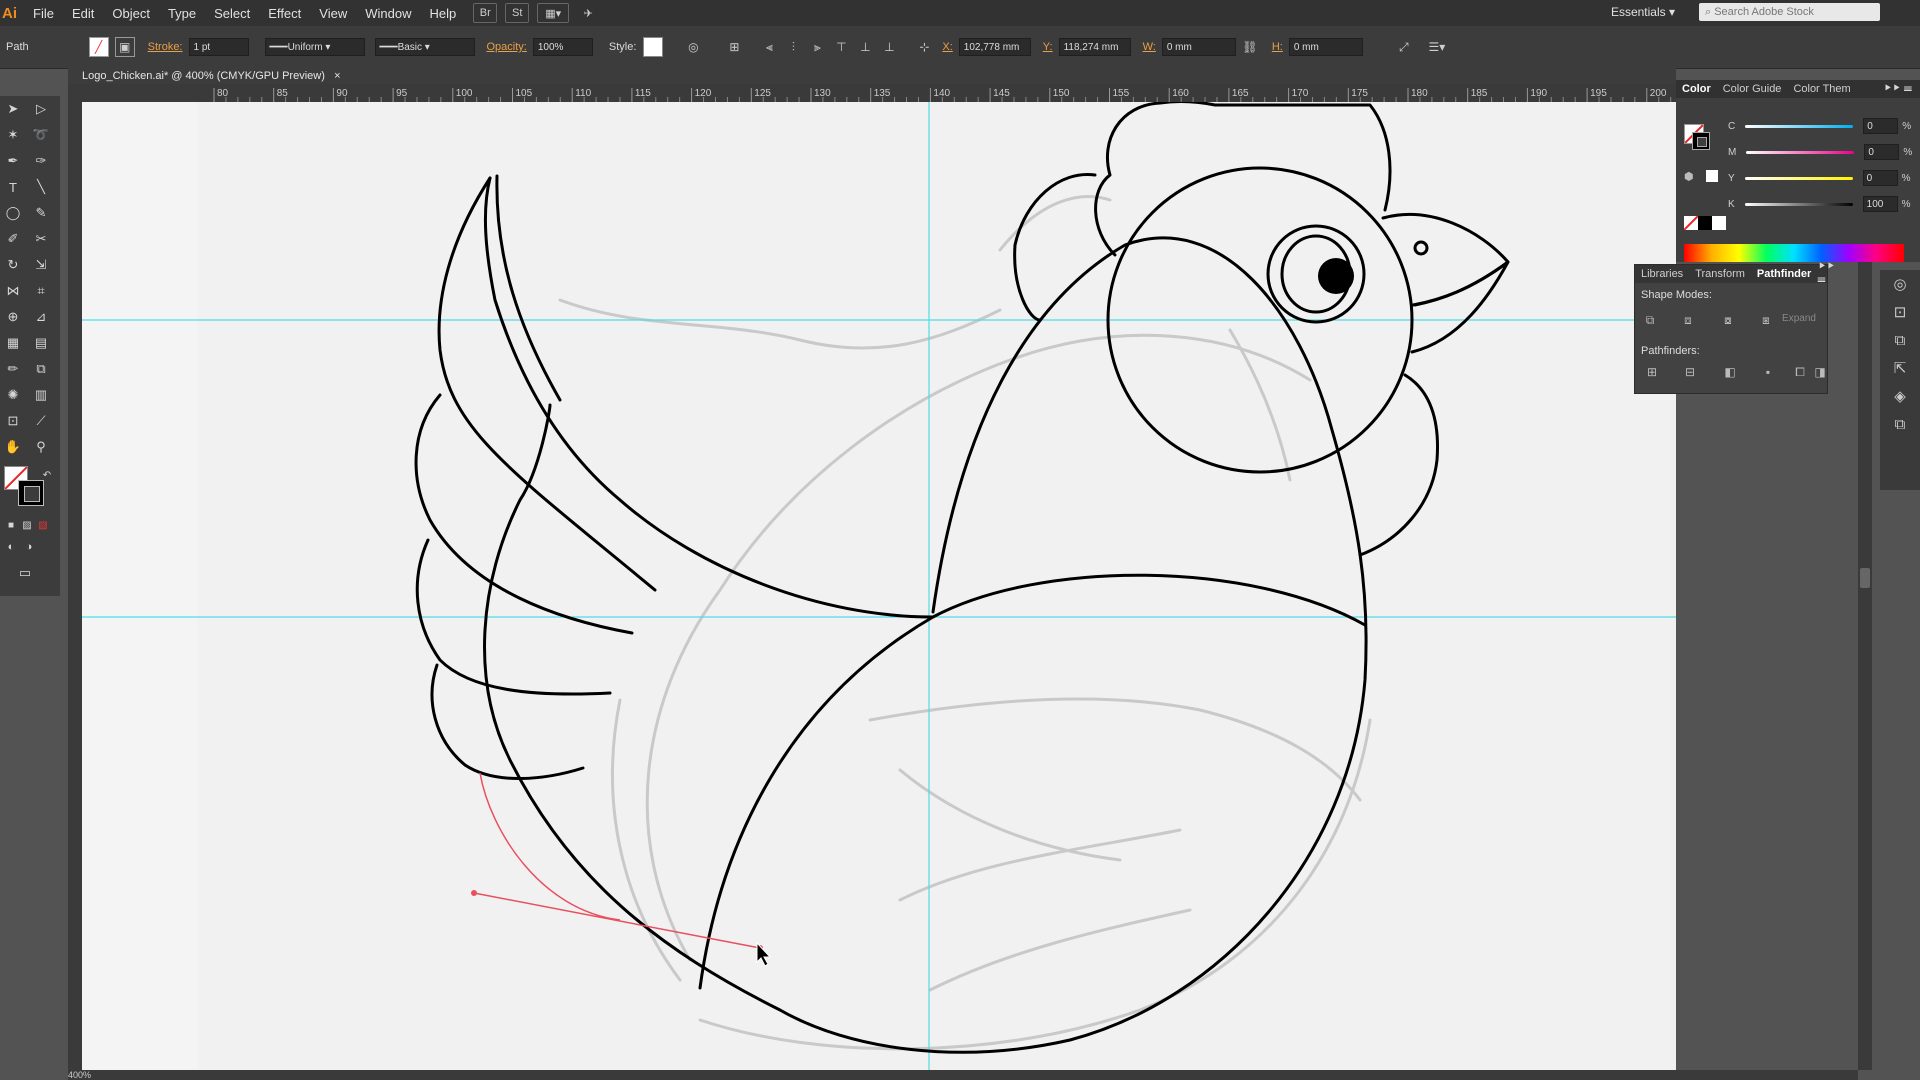 Image resolution: width=1920 pixels, height=1080 pixels. Describe the element at coordinates (734, 47) in the screenshot. I see `align-to-icon: ⊞` at that location.